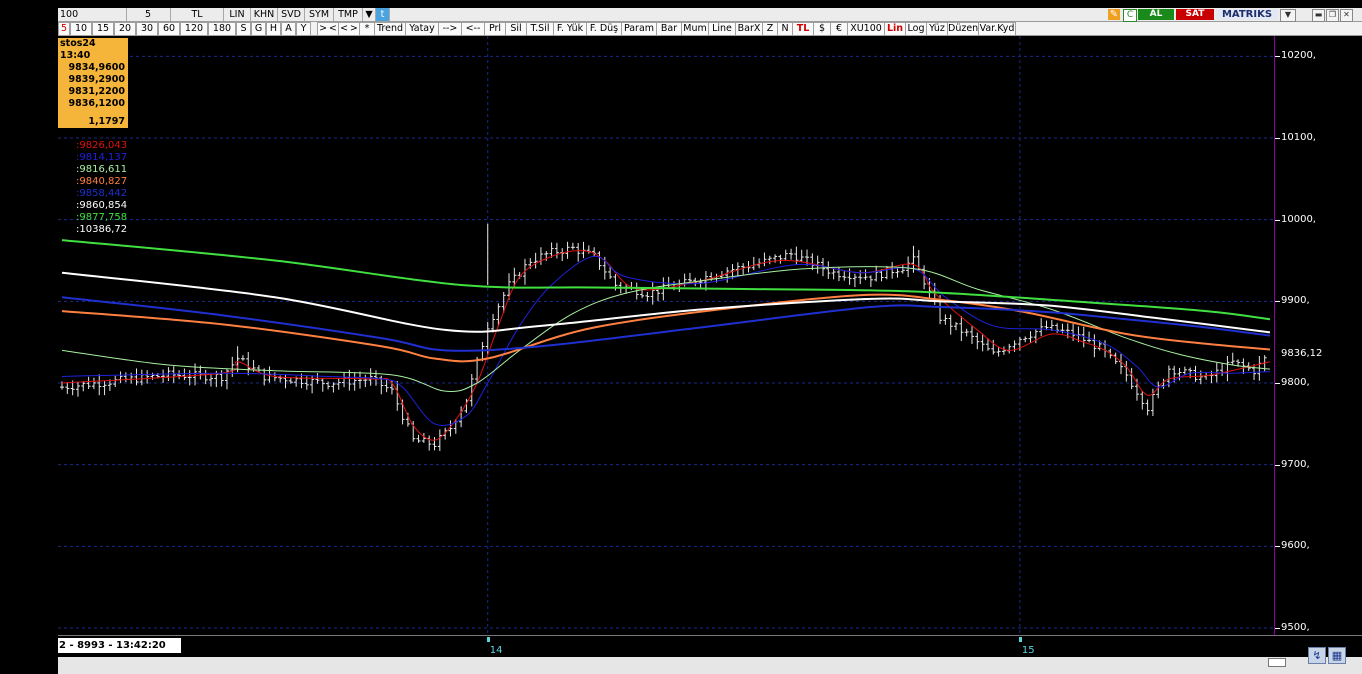 The image size is (1362, 674). I want to click on period-6: 120, so click(194, 29).